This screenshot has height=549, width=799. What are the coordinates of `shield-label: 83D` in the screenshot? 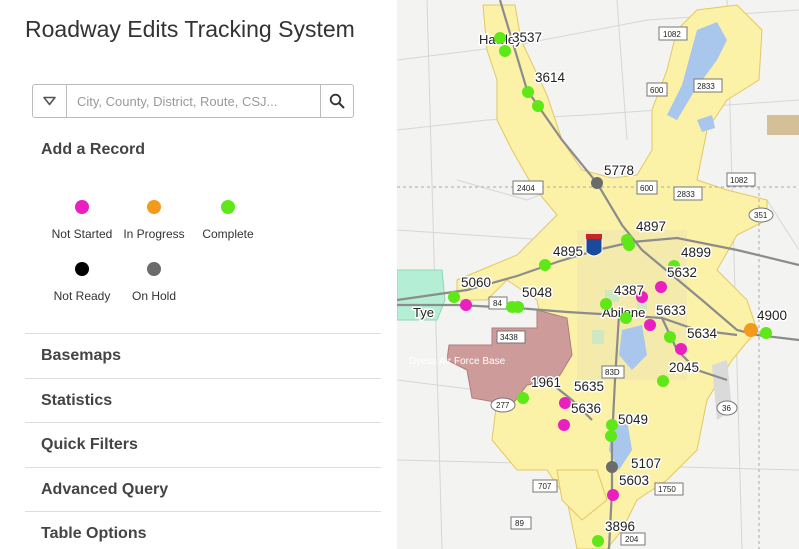 It's located at (612, 372).